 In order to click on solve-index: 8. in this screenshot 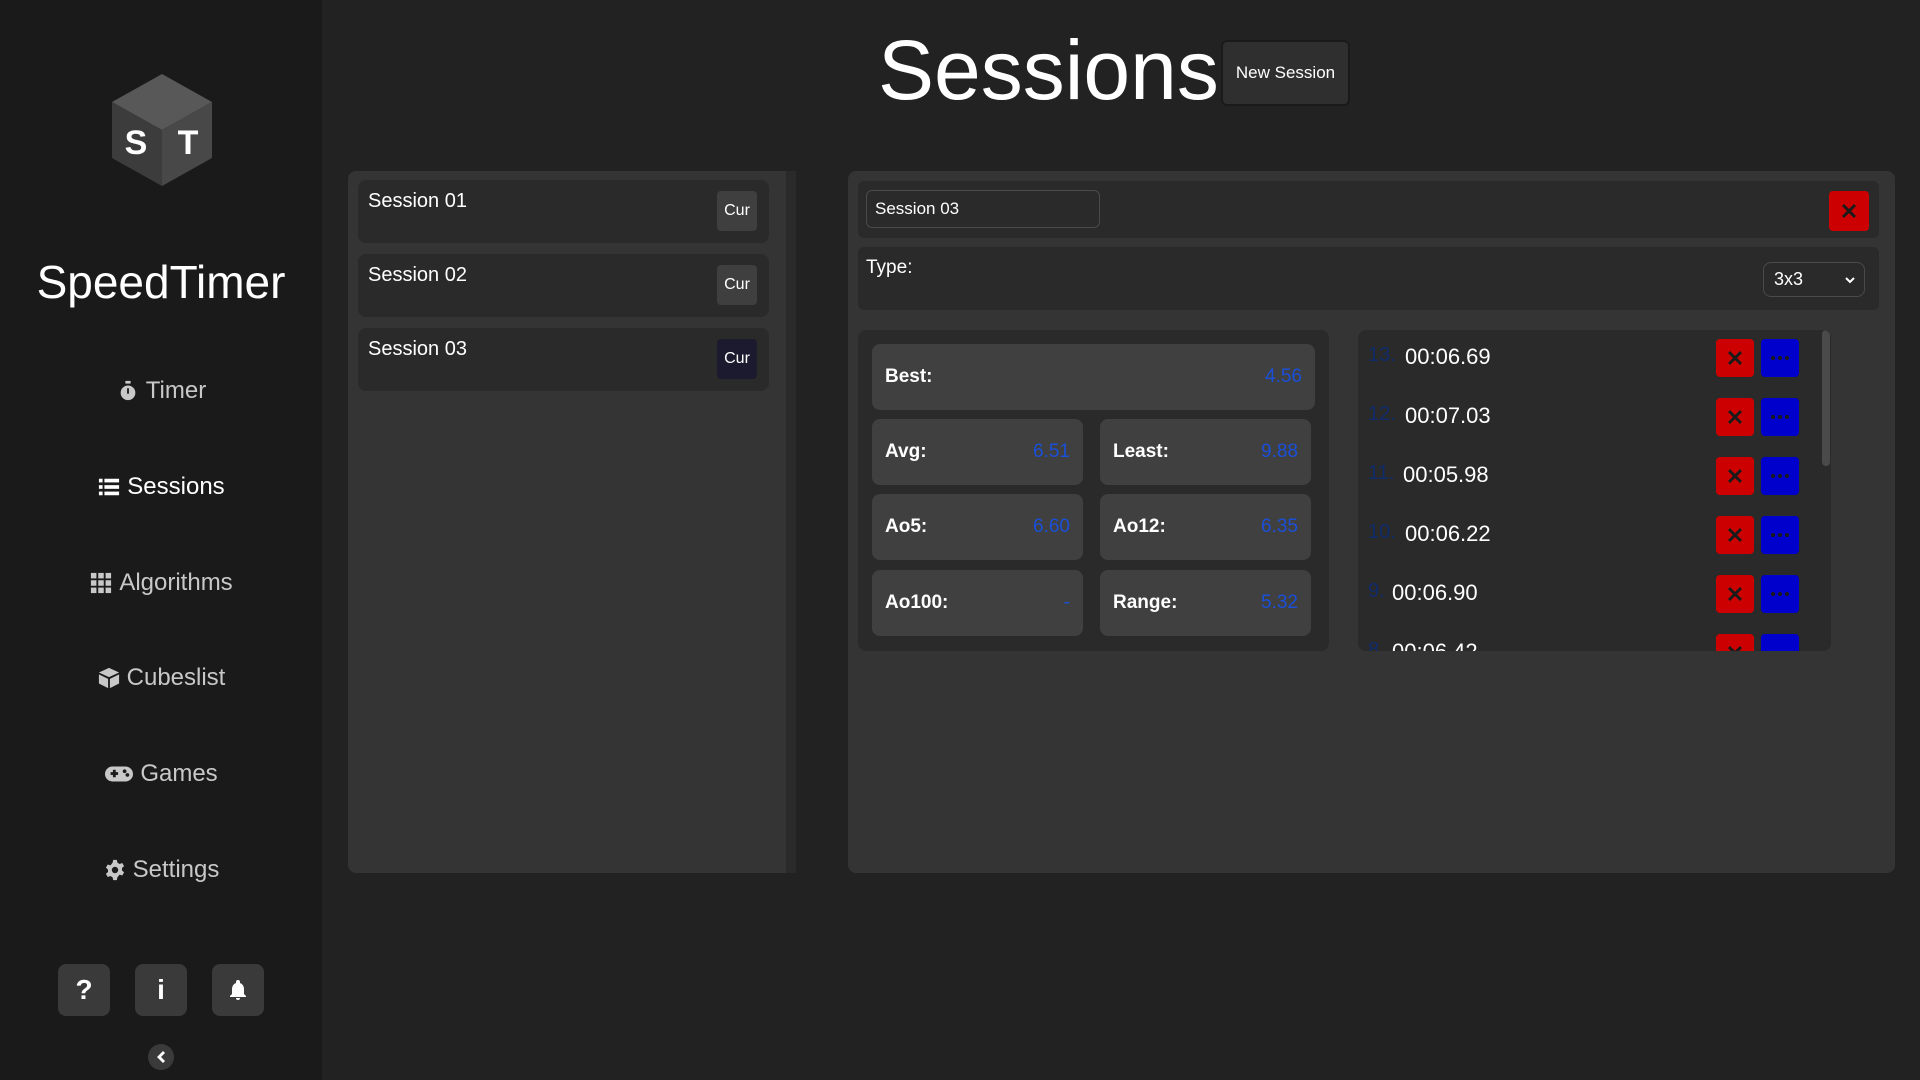, I will do `click(1376, 645)`.